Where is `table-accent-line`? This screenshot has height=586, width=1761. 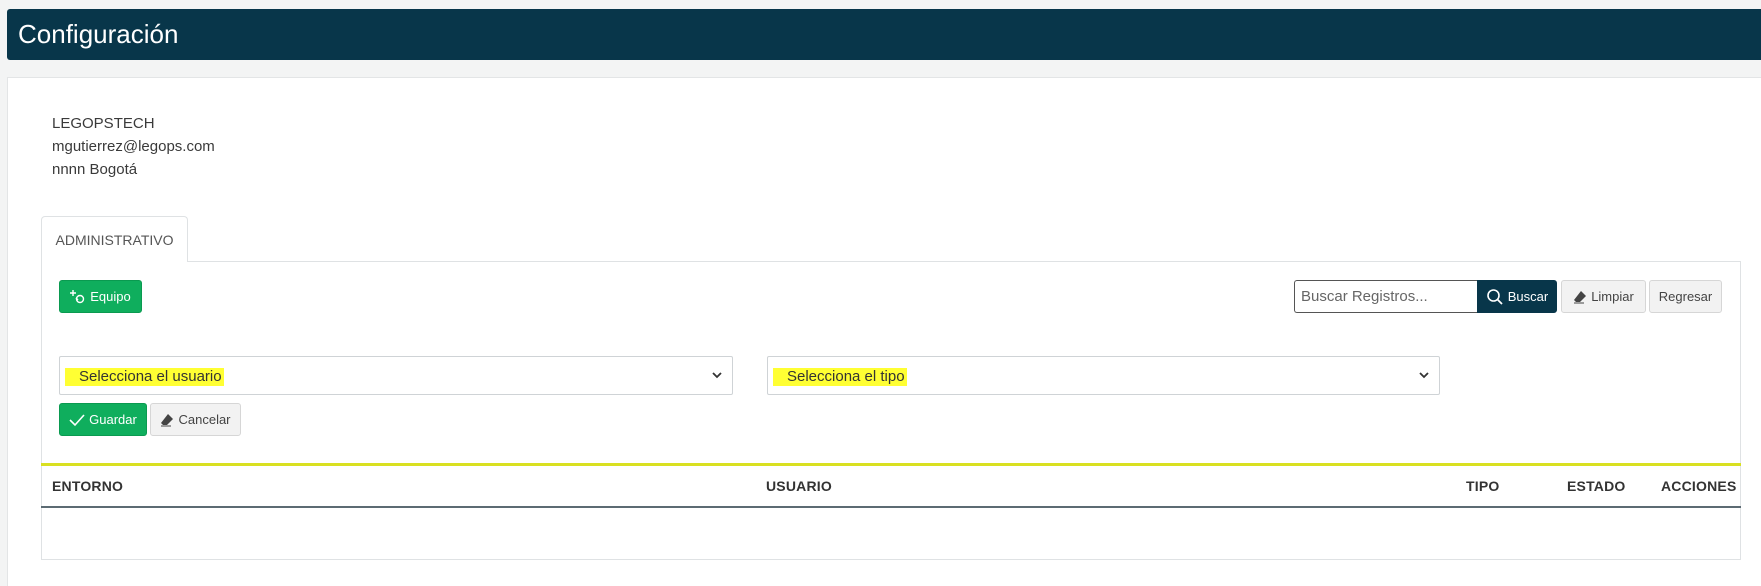
table-accent-line is located at coordinates (891, 464).